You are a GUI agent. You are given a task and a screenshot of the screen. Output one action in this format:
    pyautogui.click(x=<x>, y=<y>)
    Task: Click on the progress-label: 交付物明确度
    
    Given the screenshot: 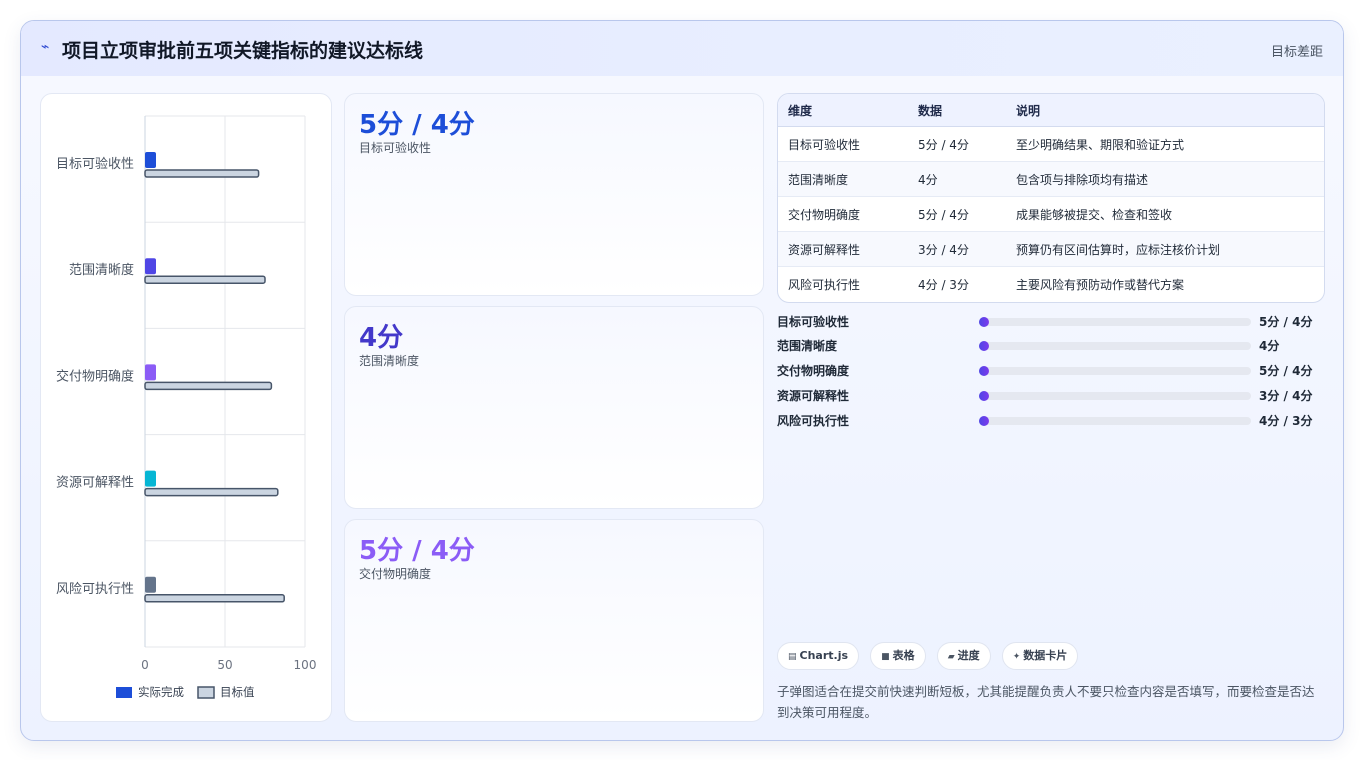 What is the action you would take?
    pyautogui.click(x=813, y=371)
    